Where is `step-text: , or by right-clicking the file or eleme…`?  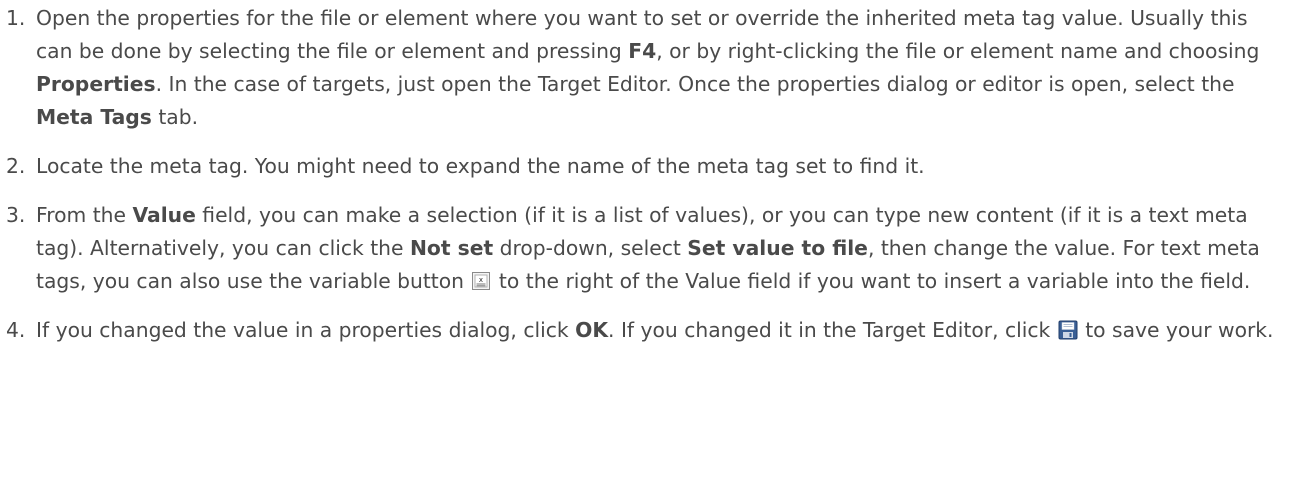 step-text: , or by right-clicking the file or eleme… is located at coordinates (958, 51).